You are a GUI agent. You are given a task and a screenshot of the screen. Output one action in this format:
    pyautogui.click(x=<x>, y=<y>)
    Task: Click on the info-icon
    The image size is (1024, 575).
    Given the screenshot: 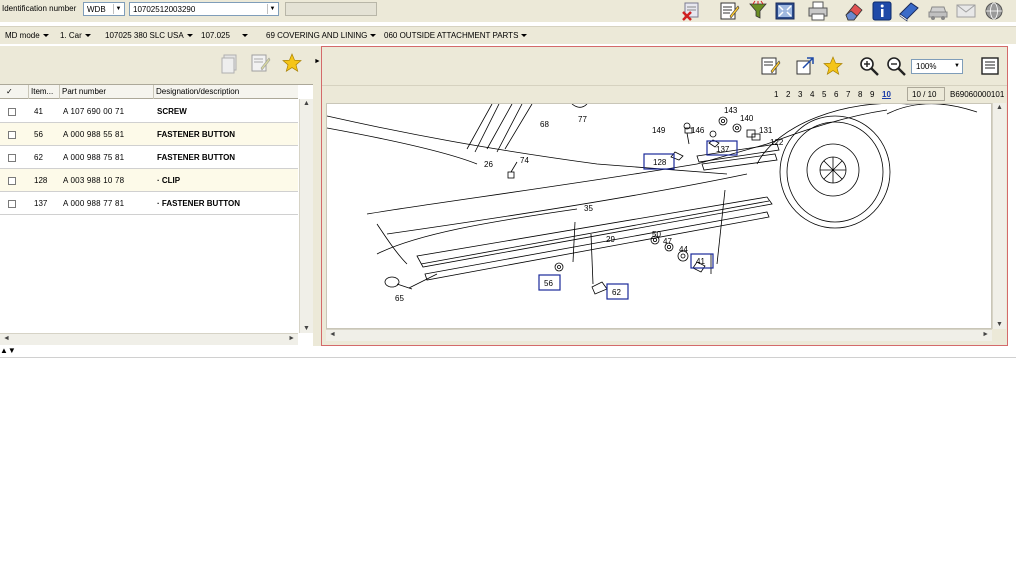 What is the action you would take?
    pyautogui.click(x=882, y=11)
    